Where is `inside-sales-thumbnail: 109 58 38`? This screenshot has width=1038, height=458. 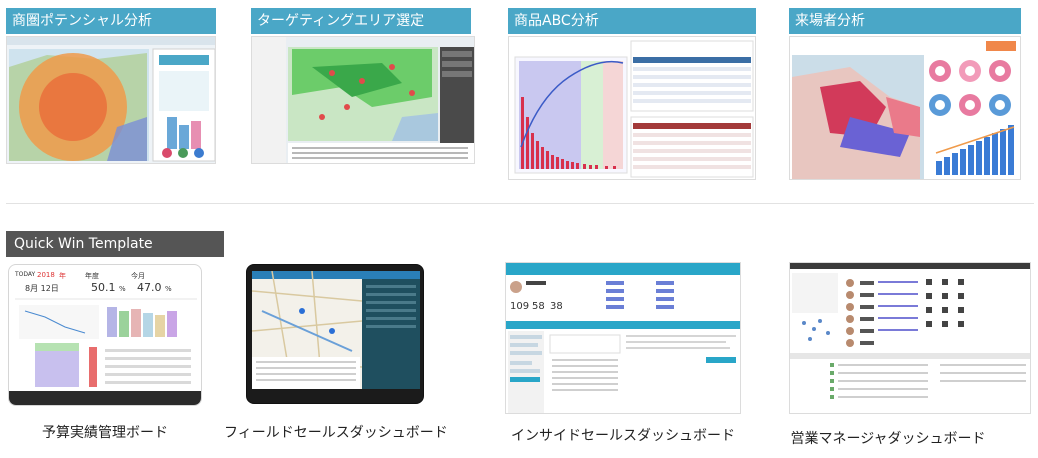 inside-sales-thumbnail: 109 58 38 is located at coordinates (623, 338).